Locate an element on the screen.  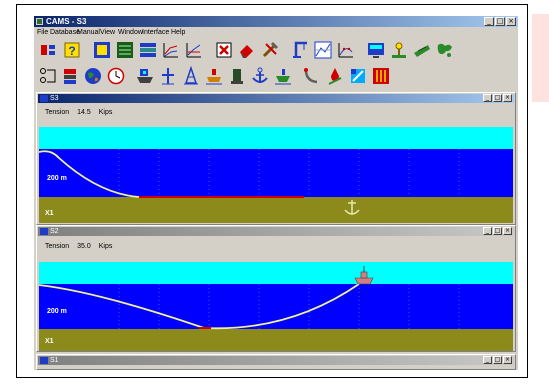
app-window-buttons: _ □ × is located at coordinates (500, 21).